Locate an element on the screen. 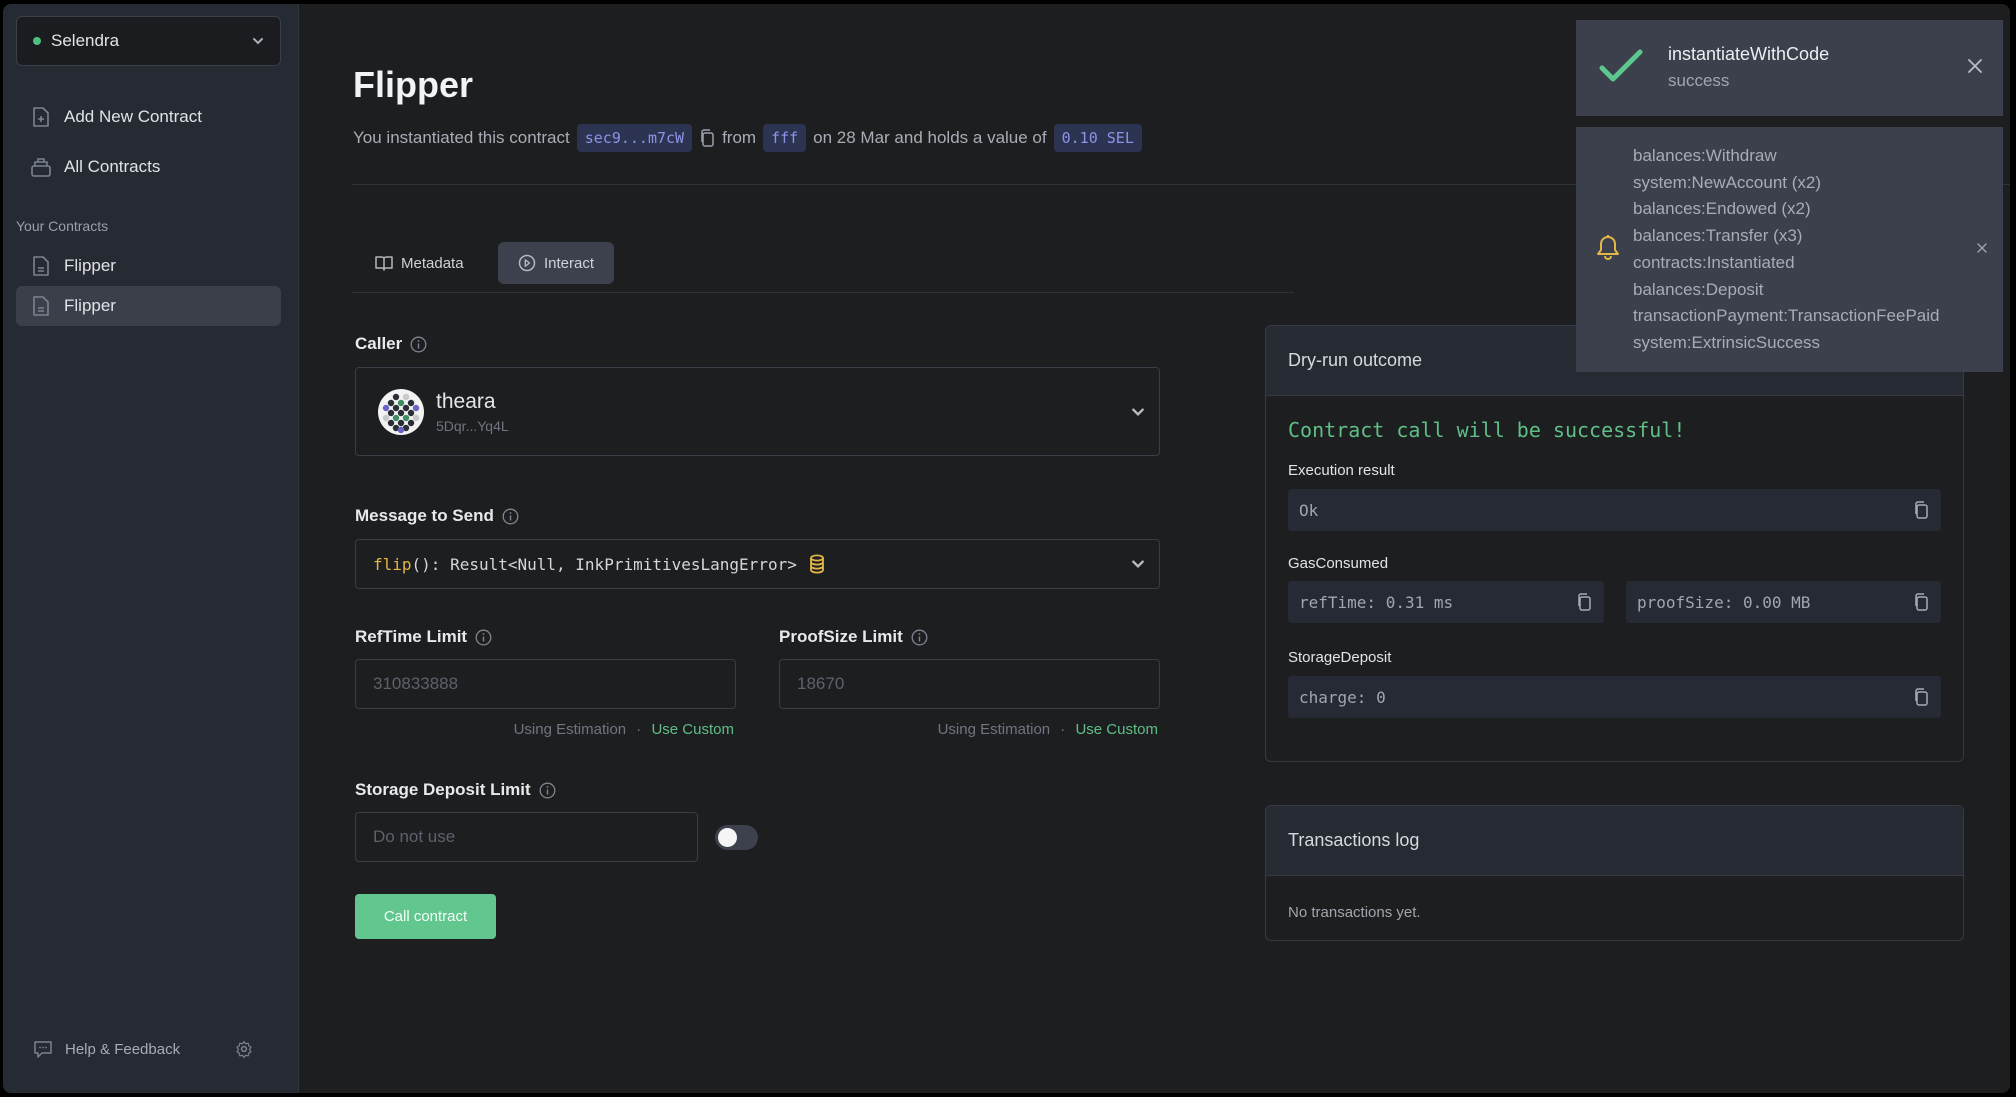  help-feedback-link: Help & Feedback is located at coordinates (106, 1049).